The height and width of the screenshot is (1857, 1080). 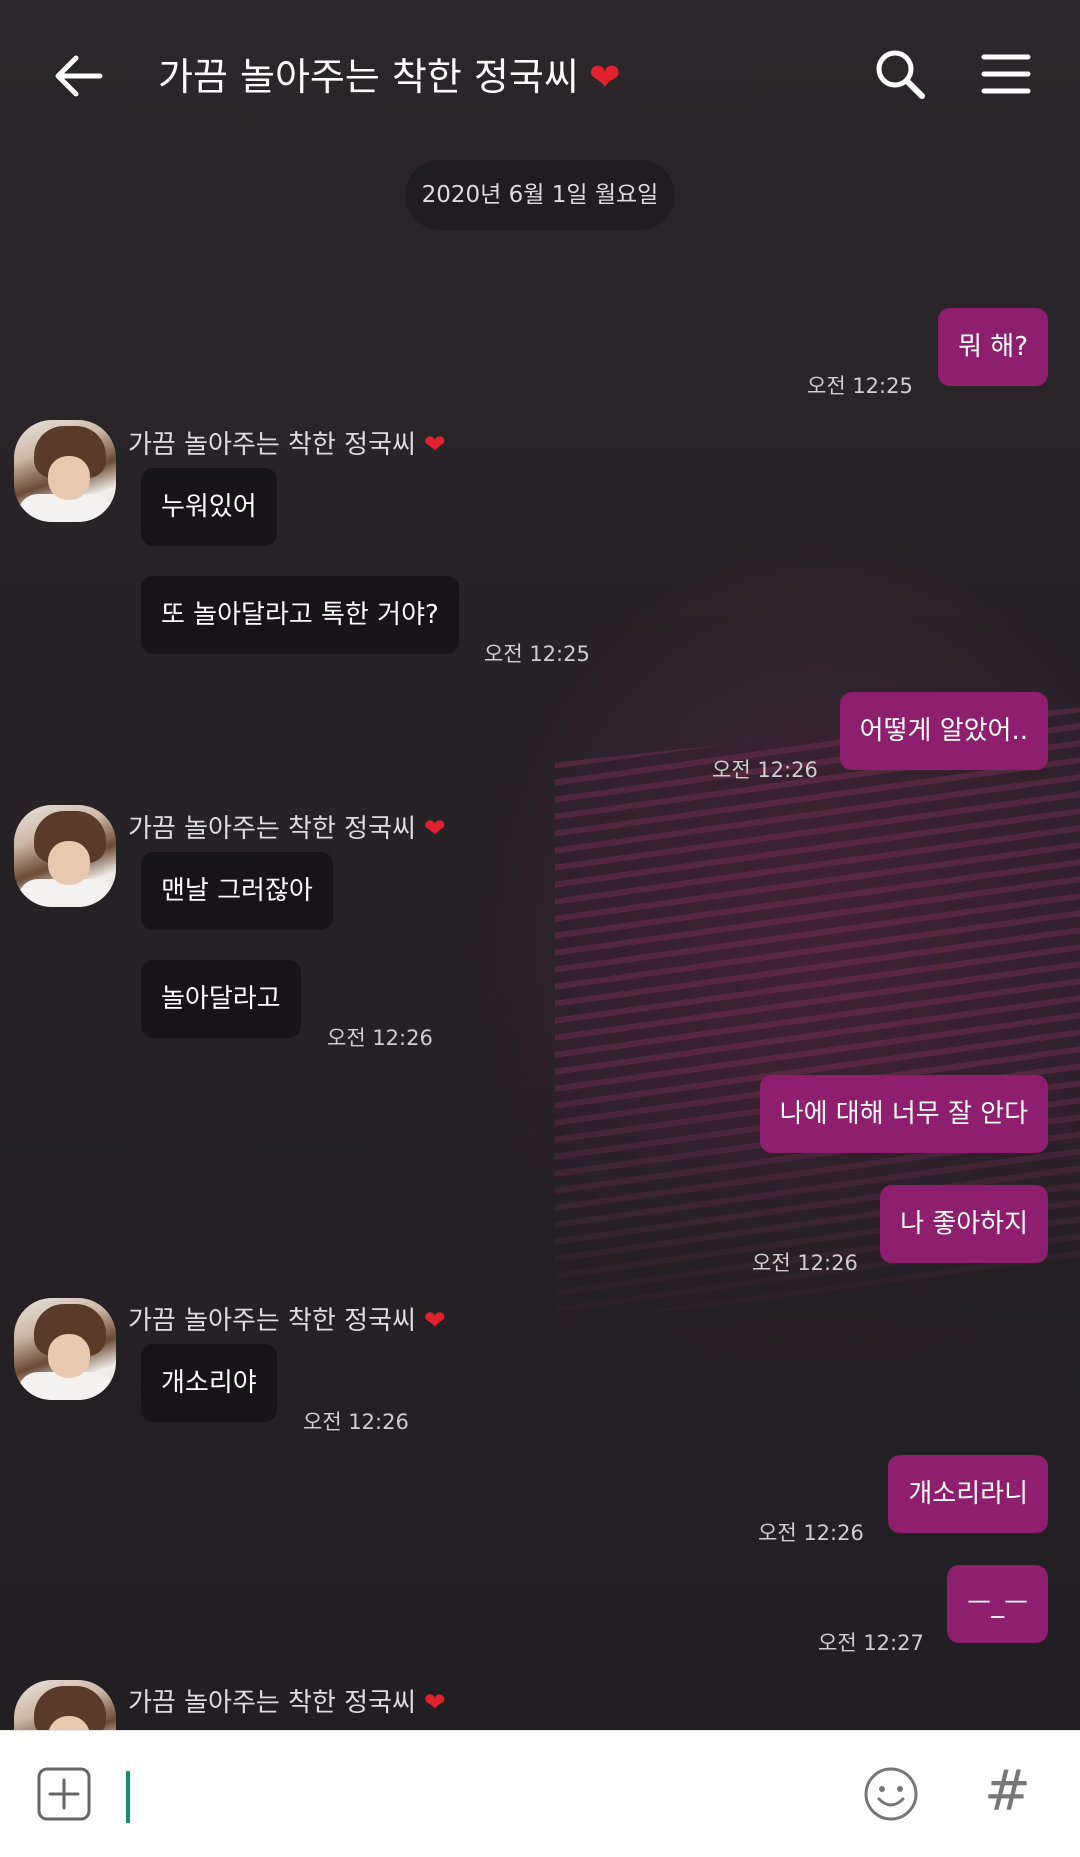 What do you see at coordinates (128, 1797) in the screenshot?
I see `message-input` at bounding box center [128, 1797].